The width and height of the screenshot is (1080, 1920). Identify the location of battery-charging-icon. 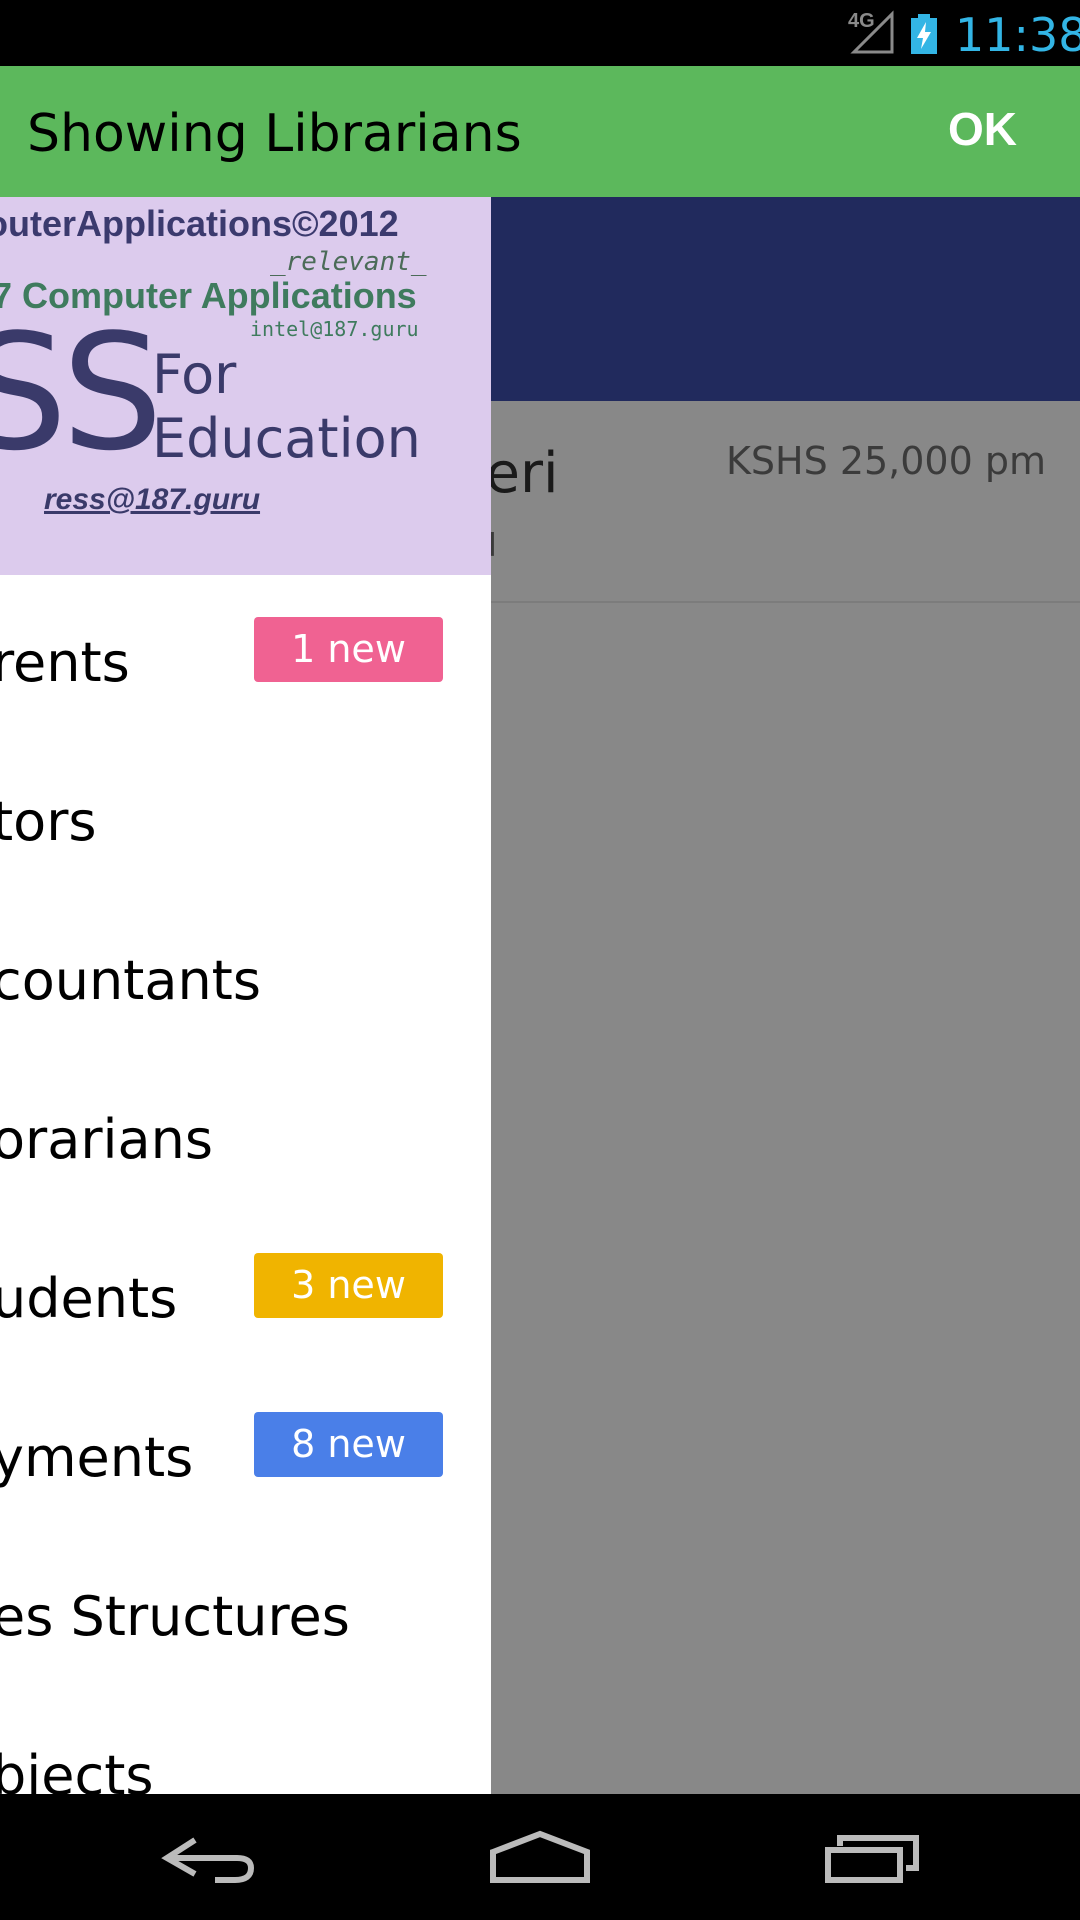
(924, 34).